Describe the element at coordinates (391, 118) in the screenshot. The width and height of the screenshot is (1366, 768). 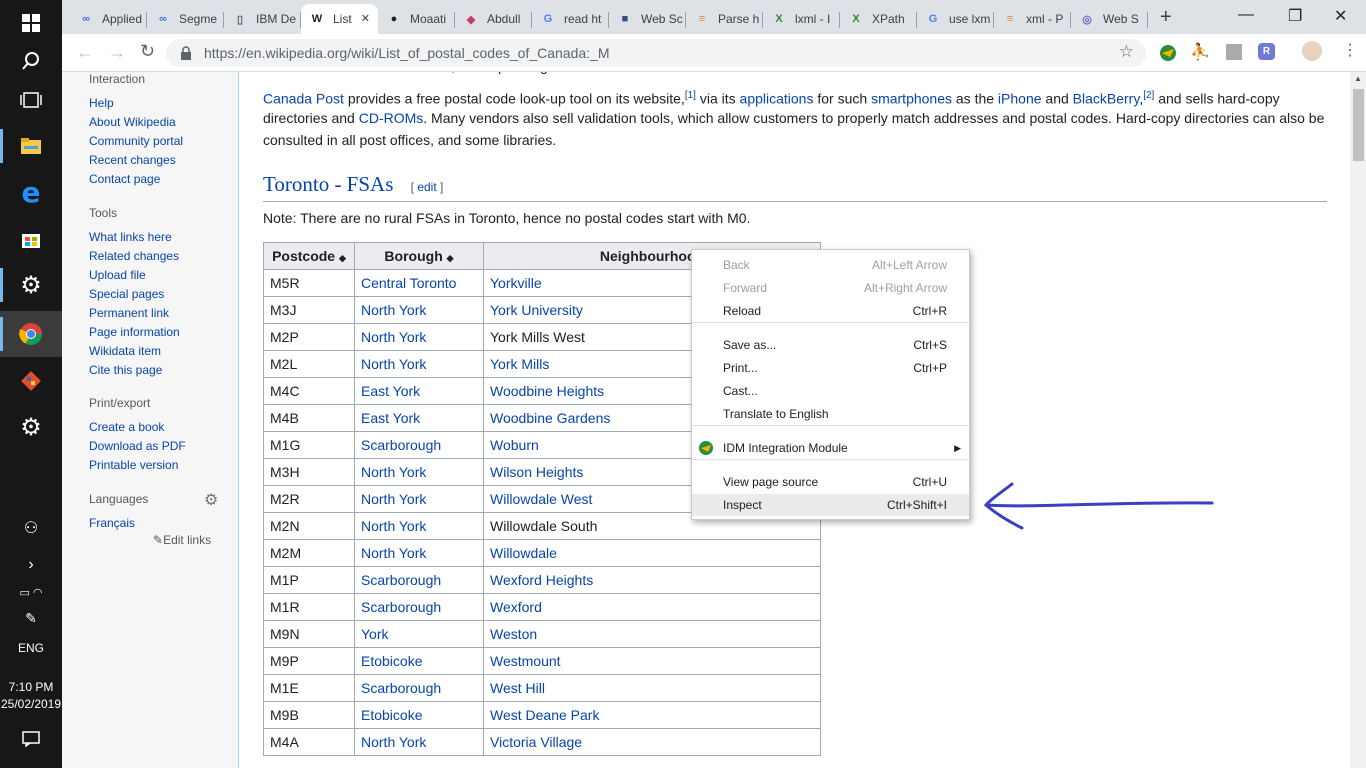
I see `article-link: CD-ROMs` at that location.